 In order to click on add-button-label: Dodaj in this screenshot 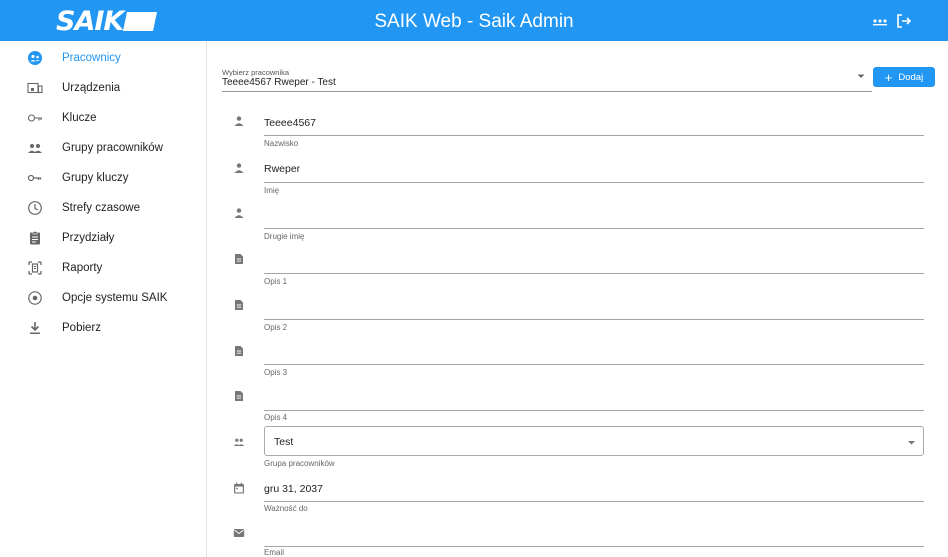, I will do `click(911, 77)`.